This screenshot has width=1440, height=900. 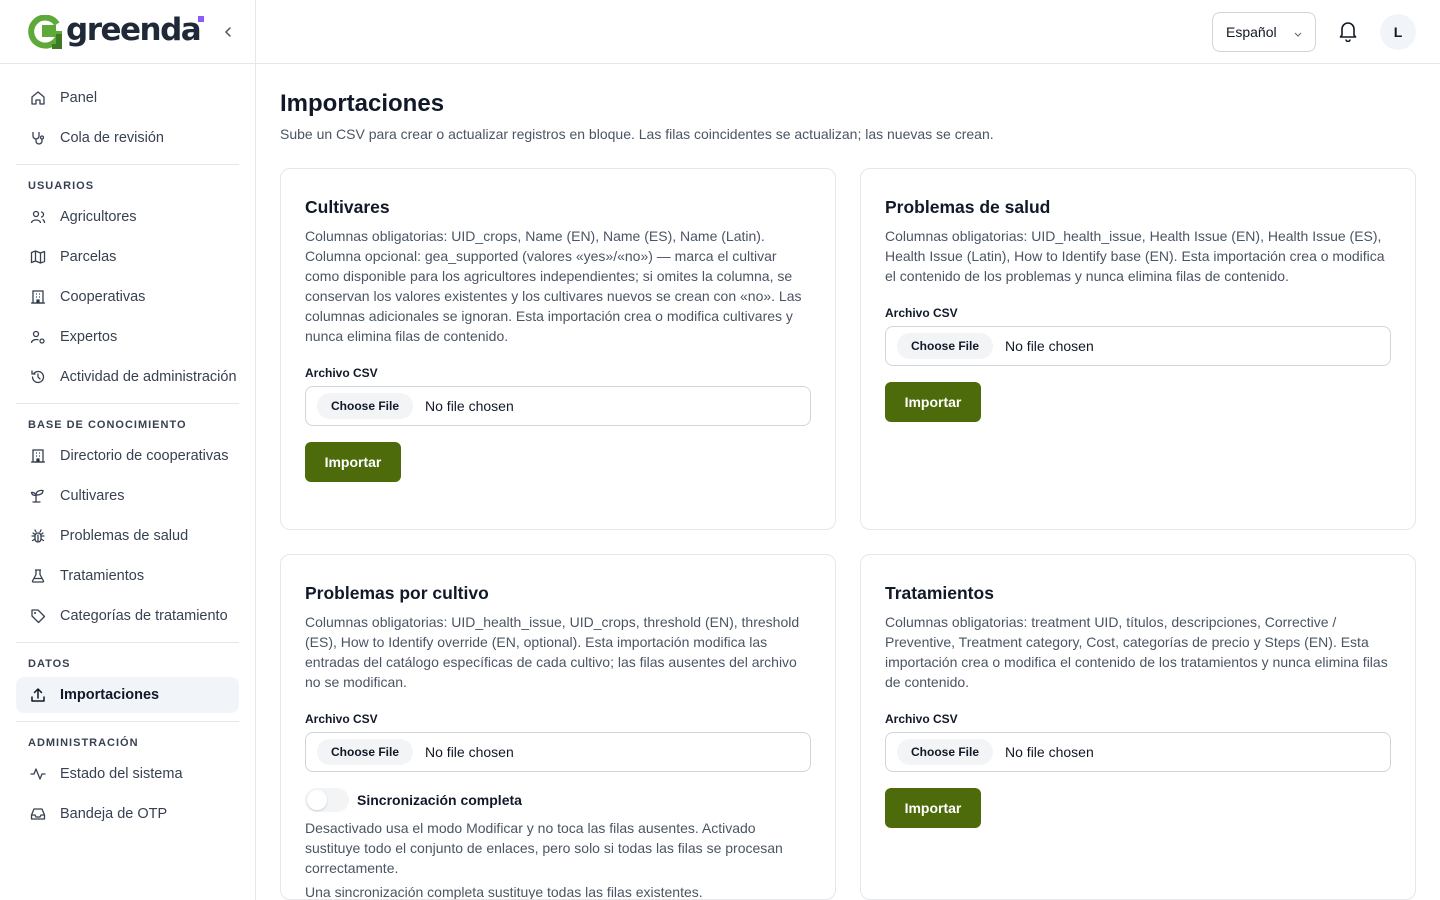 What do you see at coordinates (110, 695) in the screenshot?
I see `sidebar-item-label: Importaciones` at bounding box center [110, 695].